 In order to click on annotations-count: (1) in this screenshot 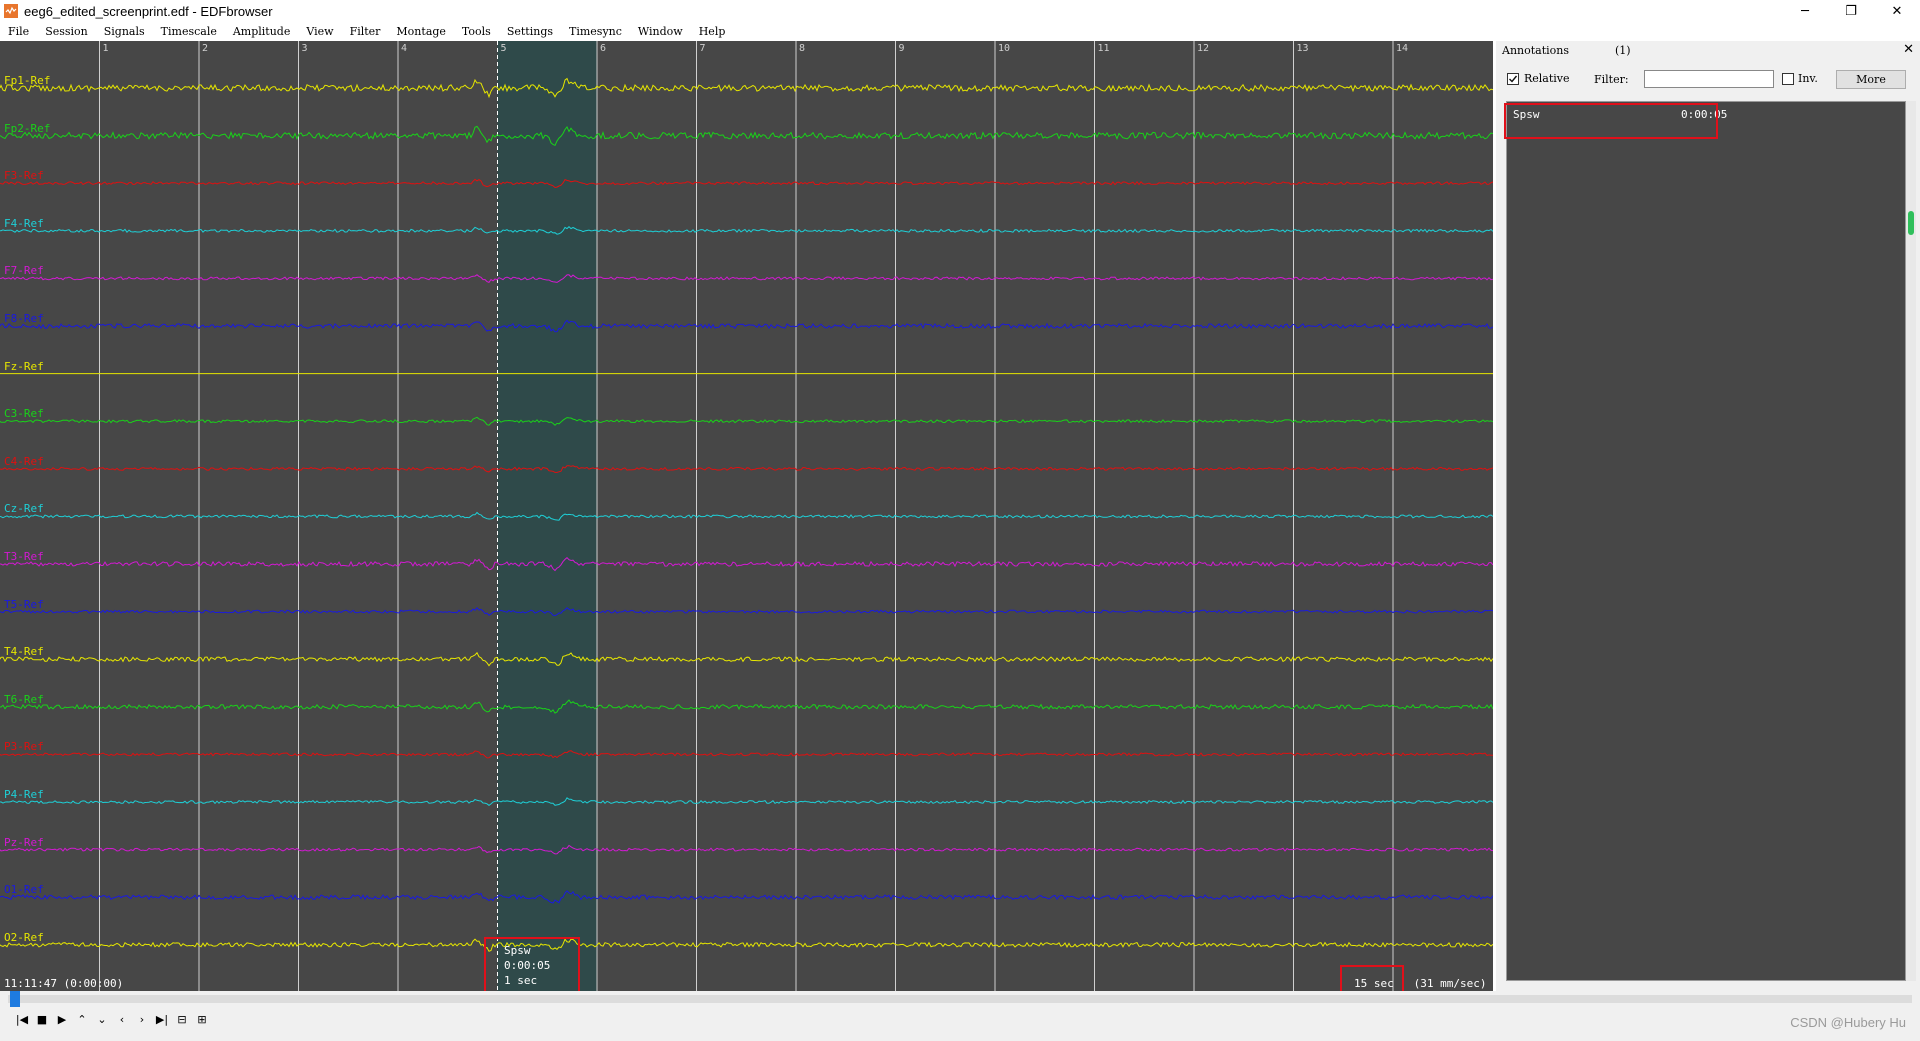, I will do `click(1623, 50)`.